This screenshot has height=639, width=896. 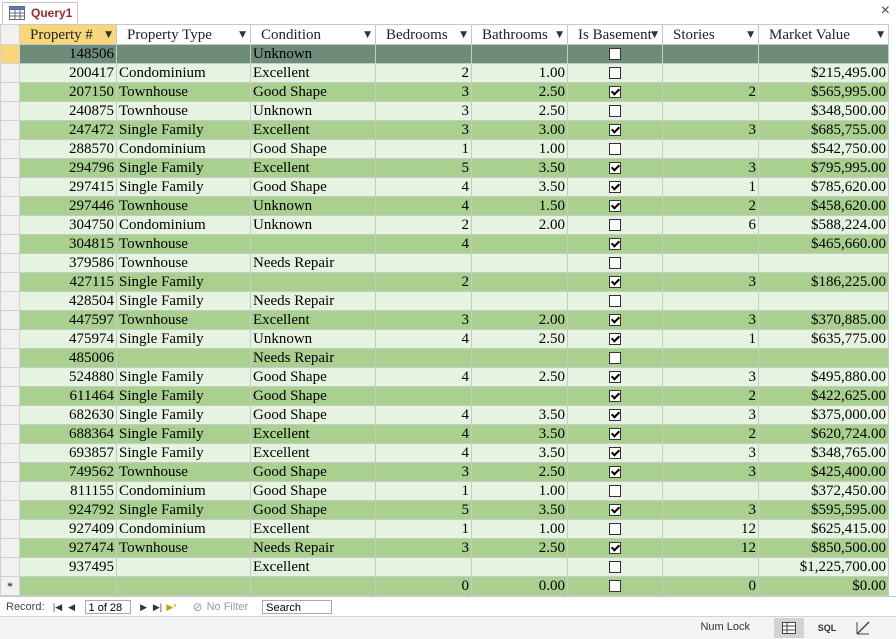 What do you see at coordinates (68, 111) in the screenshot?
I see `cell-property-number: 240875` at bounding box center [68, 111].